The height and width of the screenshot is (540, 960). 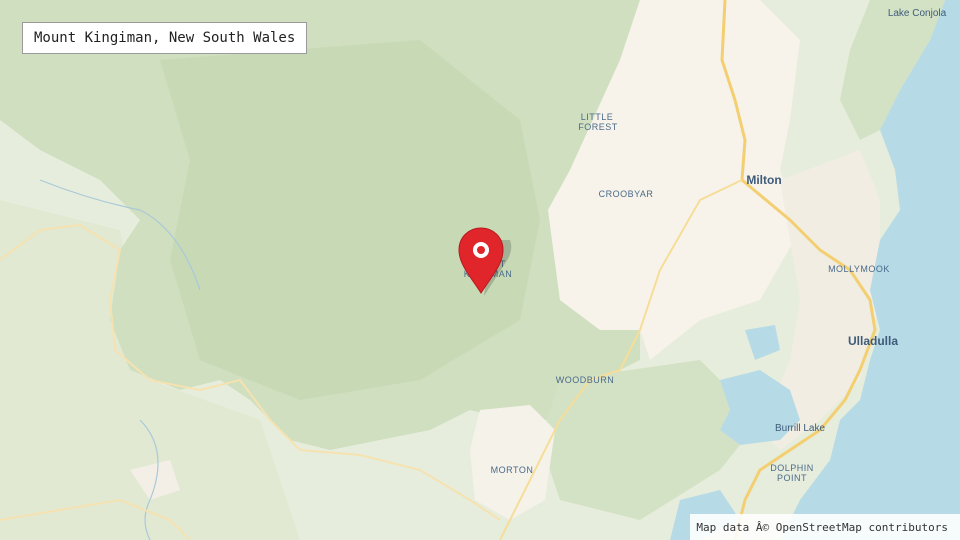 What do you see at coordinates (873, 341) in the screenshot?
I see `label-ulladulla: Ulladulla` at bounding box center [873, 341].